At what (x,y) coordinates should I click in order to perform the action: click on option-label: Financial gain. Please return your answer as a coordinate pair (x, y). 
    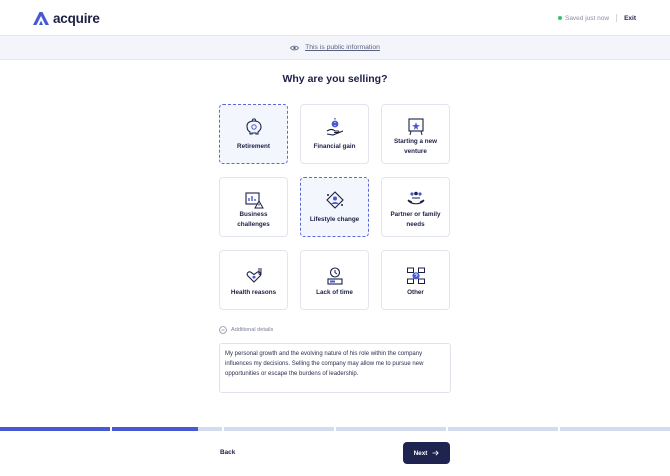
    Looking at the image, I should click on (334, 146).